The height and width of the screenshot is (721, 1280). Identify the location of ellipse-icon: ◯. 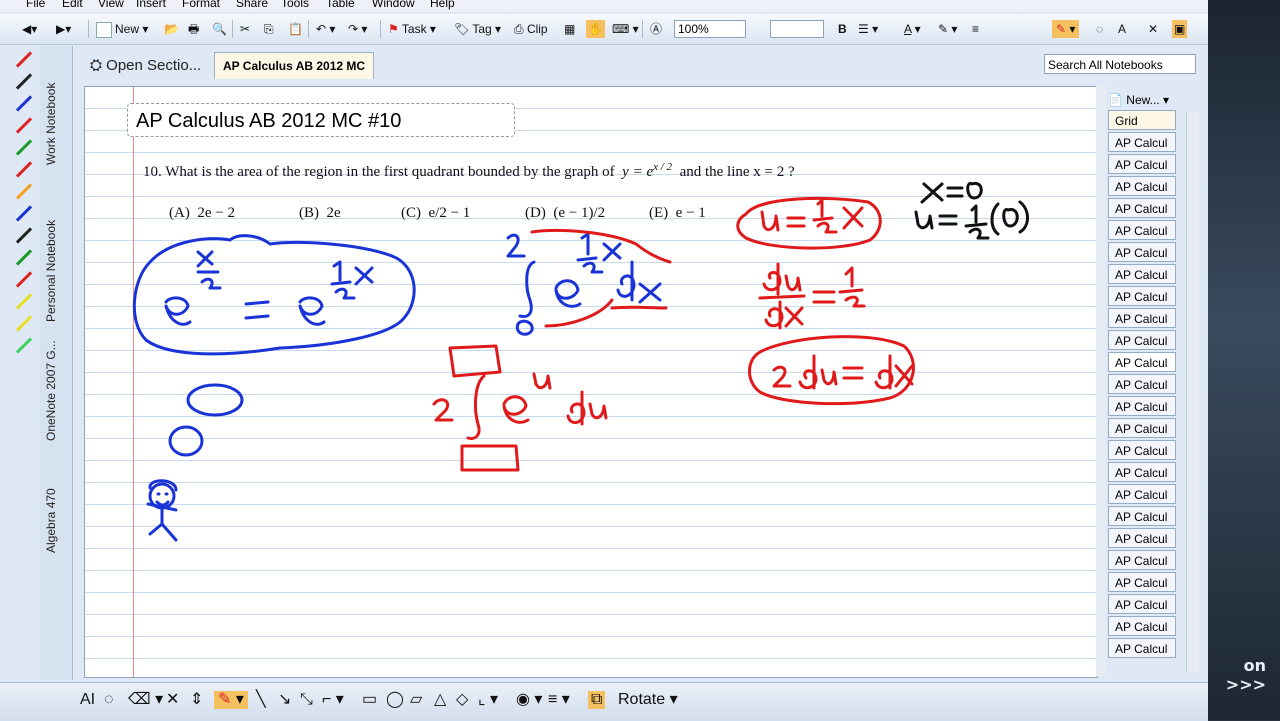
(395, 700).